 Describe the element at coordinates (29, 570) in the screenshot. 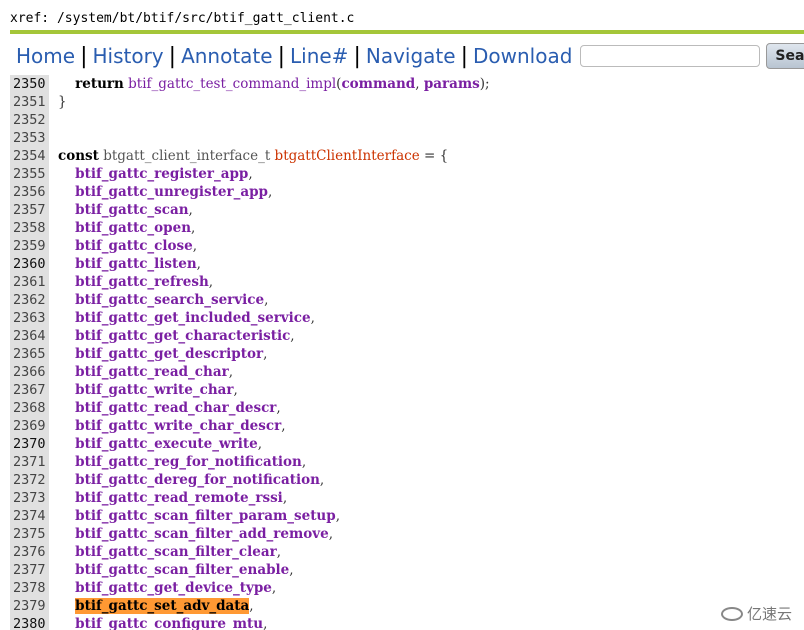

I see `line-number: 2377` at that location.